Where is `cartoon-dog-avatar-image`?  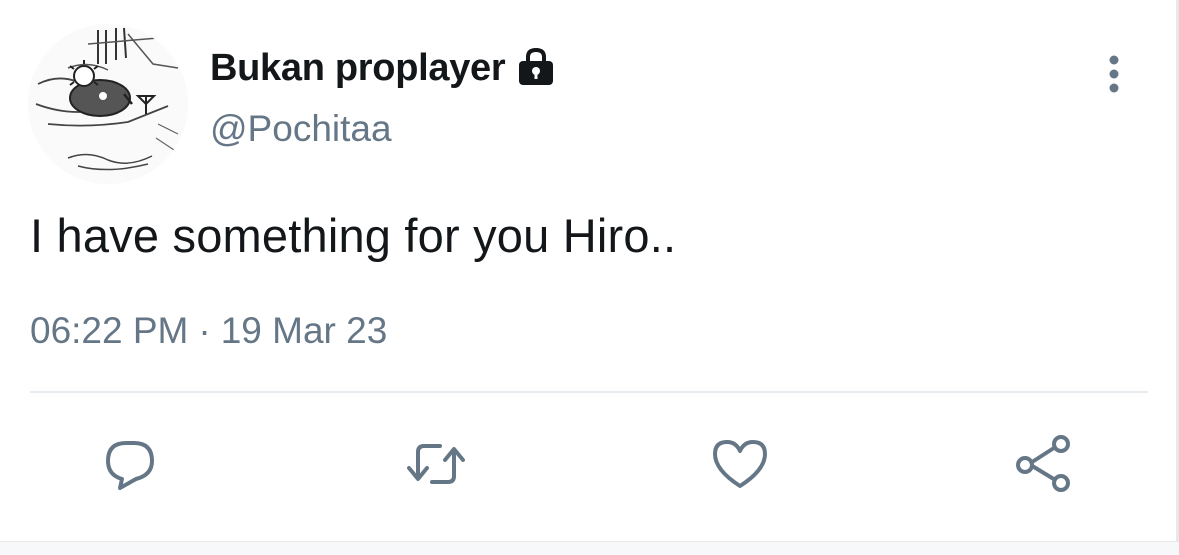
cartoon-dog-avatar-image is located at coordinates (108, 104).